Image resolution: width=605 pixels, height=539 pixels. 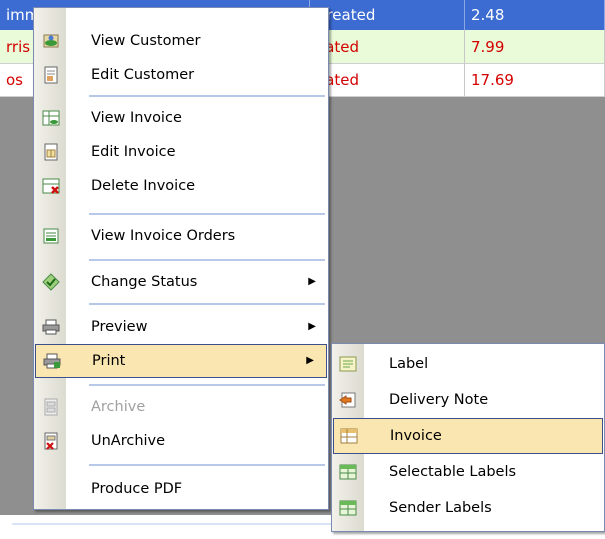 I want to click on menu-item-edit-customer: Edit Customer, so click(x=181, y=75).